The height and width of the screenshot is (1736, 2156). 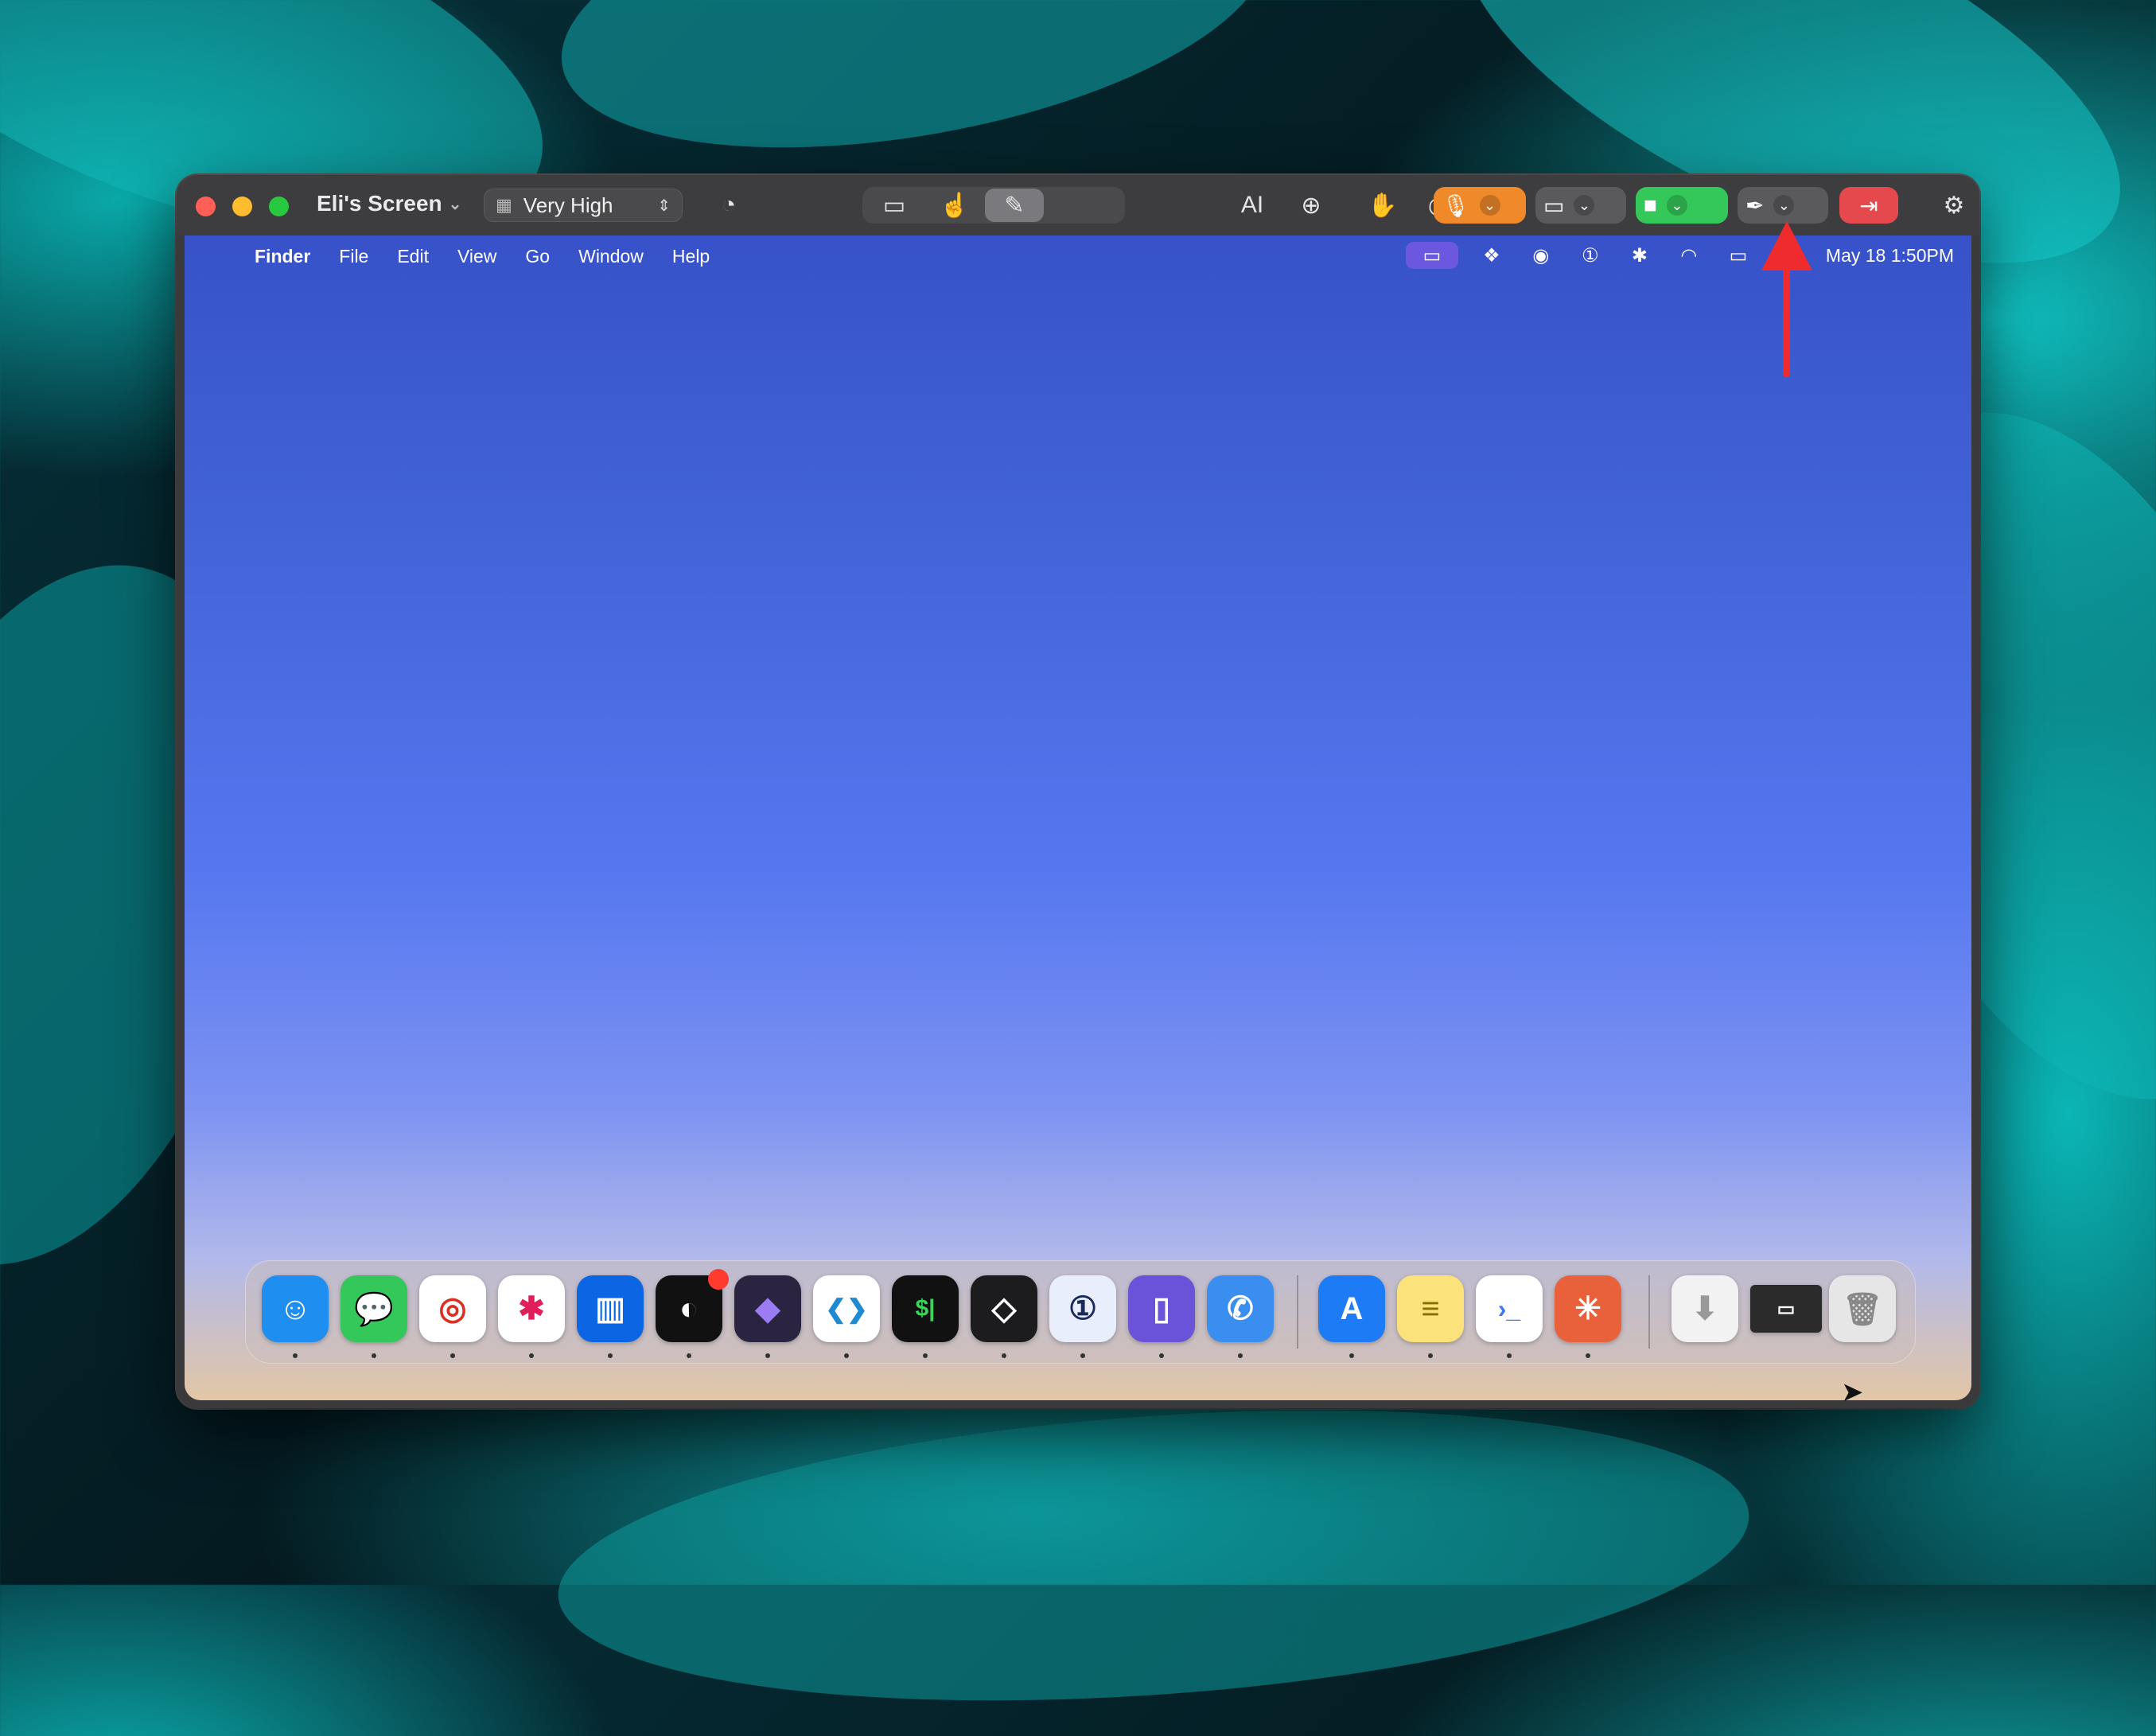 I want to click on dock-app-messages: 💬, so click(x=374, y=1308).